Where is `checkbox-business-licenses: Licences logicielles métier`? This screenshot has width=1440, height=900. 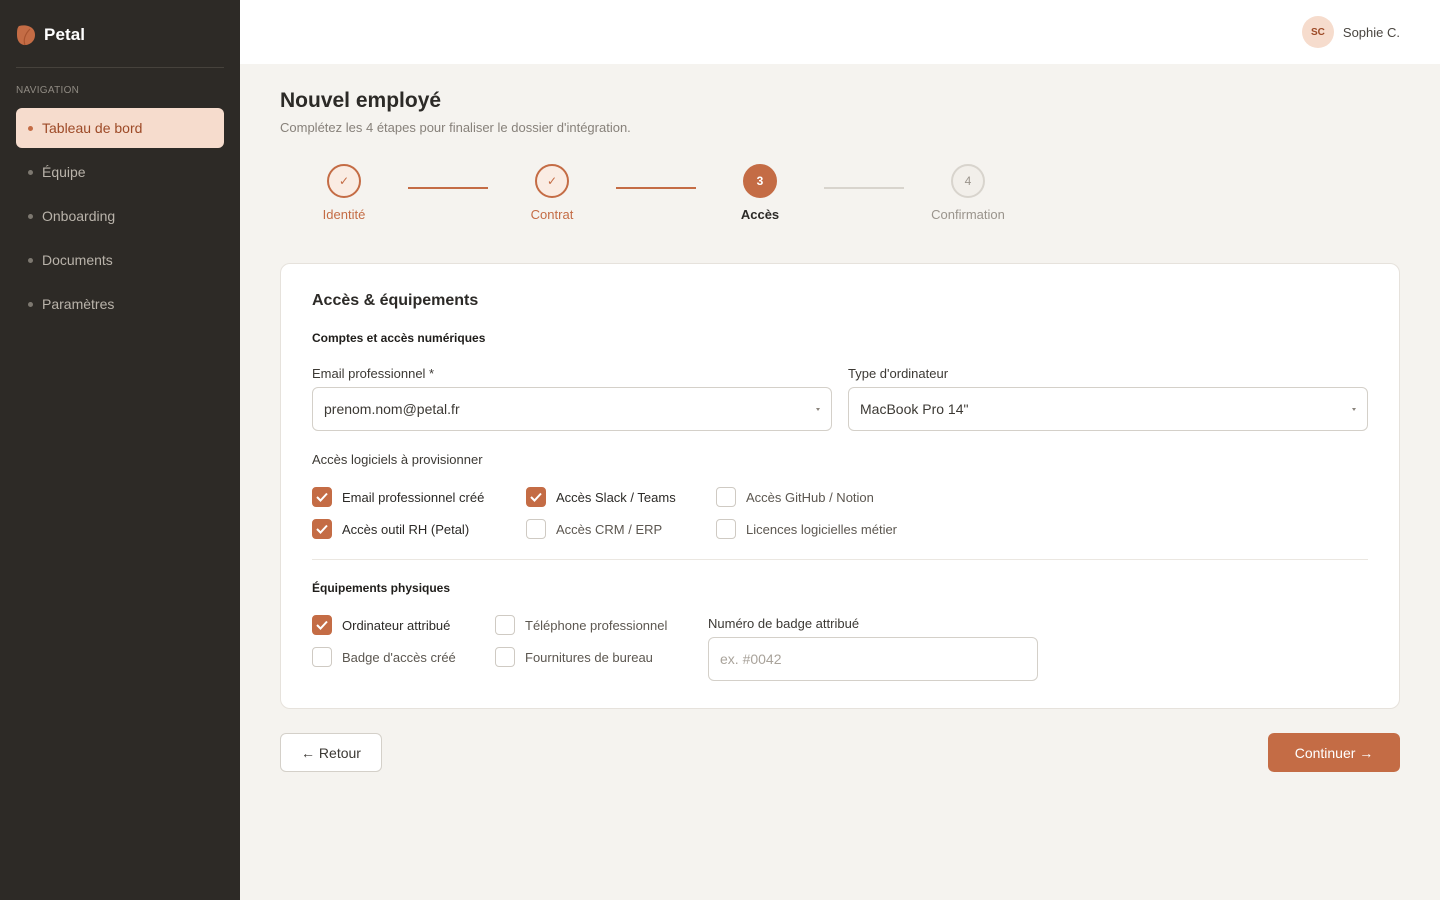 checkbox-business-licenses: Licences logicielles métier is located at coordinates (806, 529).